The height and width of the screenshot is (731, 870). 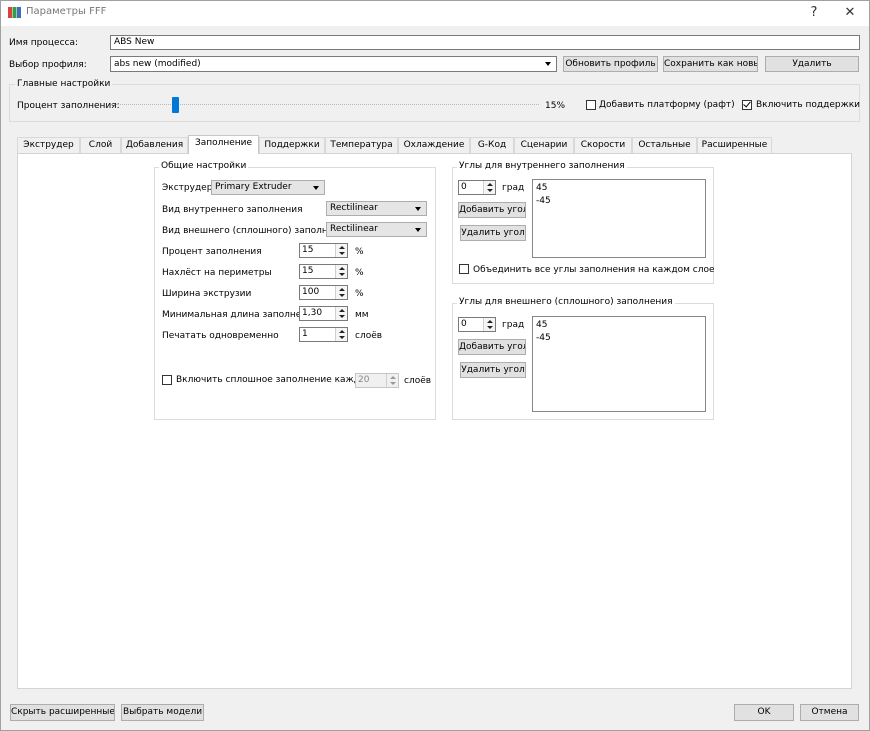 What do you see at coordinates (369, 336) in the screenshot?
I see `combine-layers-unit: слоёв` at bounding box center [369, 336].